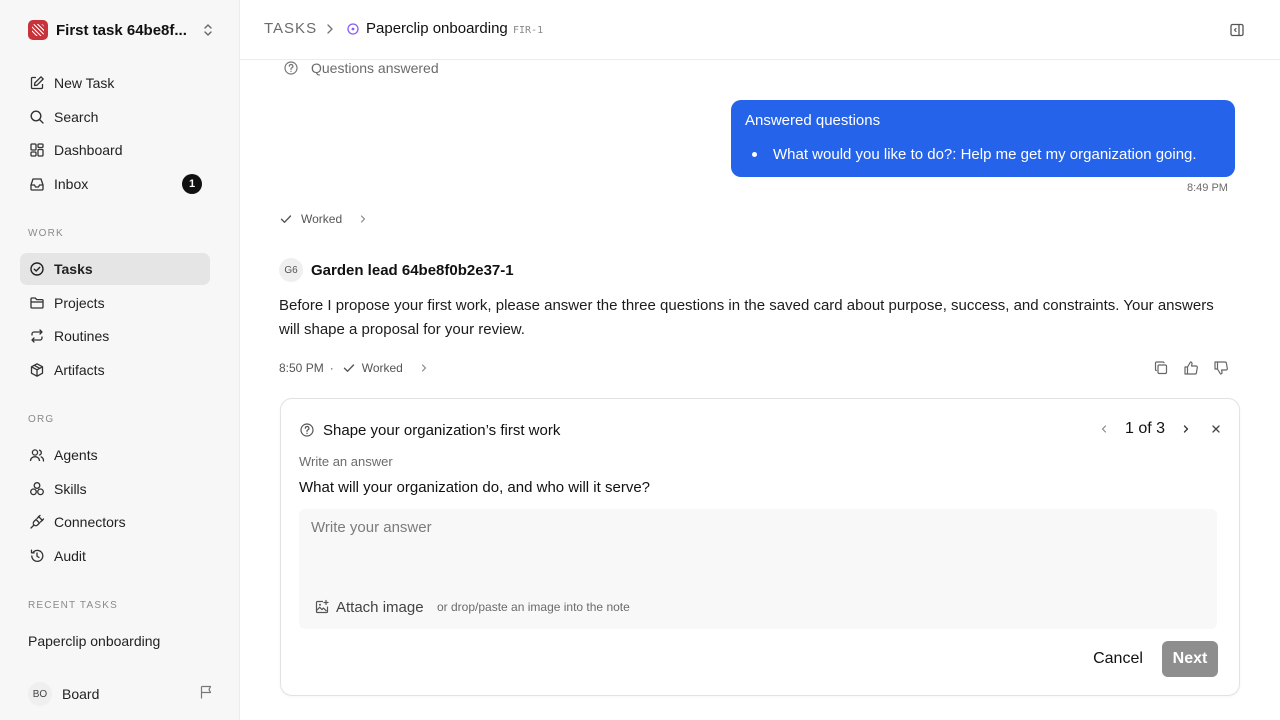  Describe the element at coordinates (38, 30) in the screenshot. I see `workspace-logo` at that location.